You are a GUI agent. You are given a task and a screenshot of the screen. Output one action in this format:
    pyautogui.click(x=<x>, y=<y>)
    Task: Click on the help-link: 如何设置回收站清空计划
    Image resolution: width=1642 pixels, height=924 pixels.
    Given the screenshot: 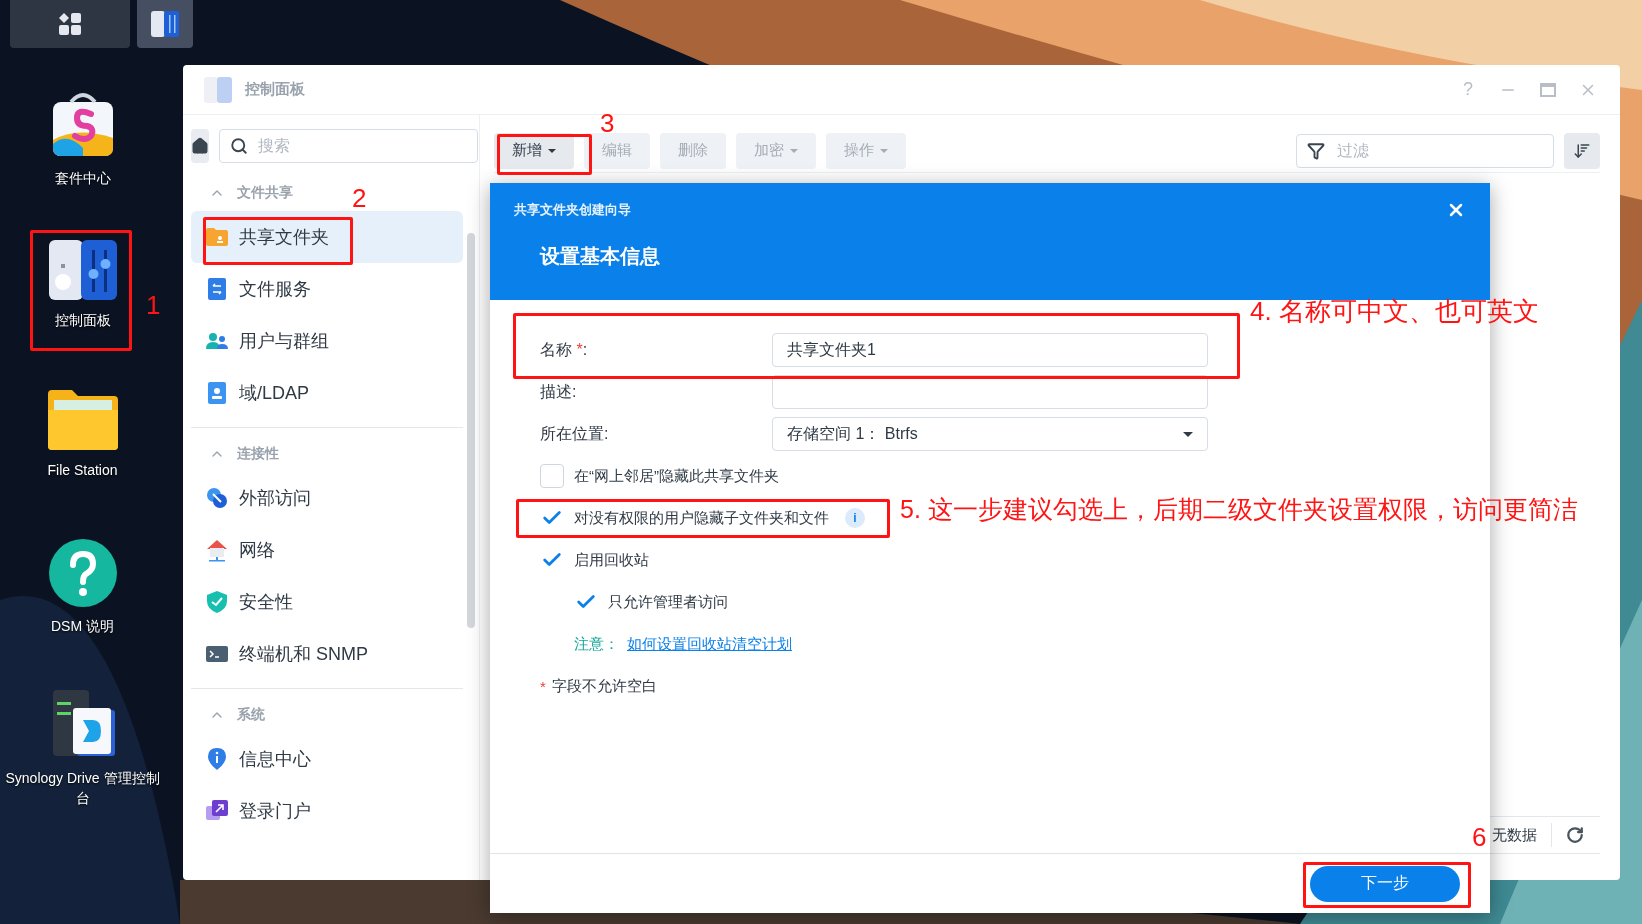 What is the action you would take?
    pyautogui.click(x=709, y=644)
    